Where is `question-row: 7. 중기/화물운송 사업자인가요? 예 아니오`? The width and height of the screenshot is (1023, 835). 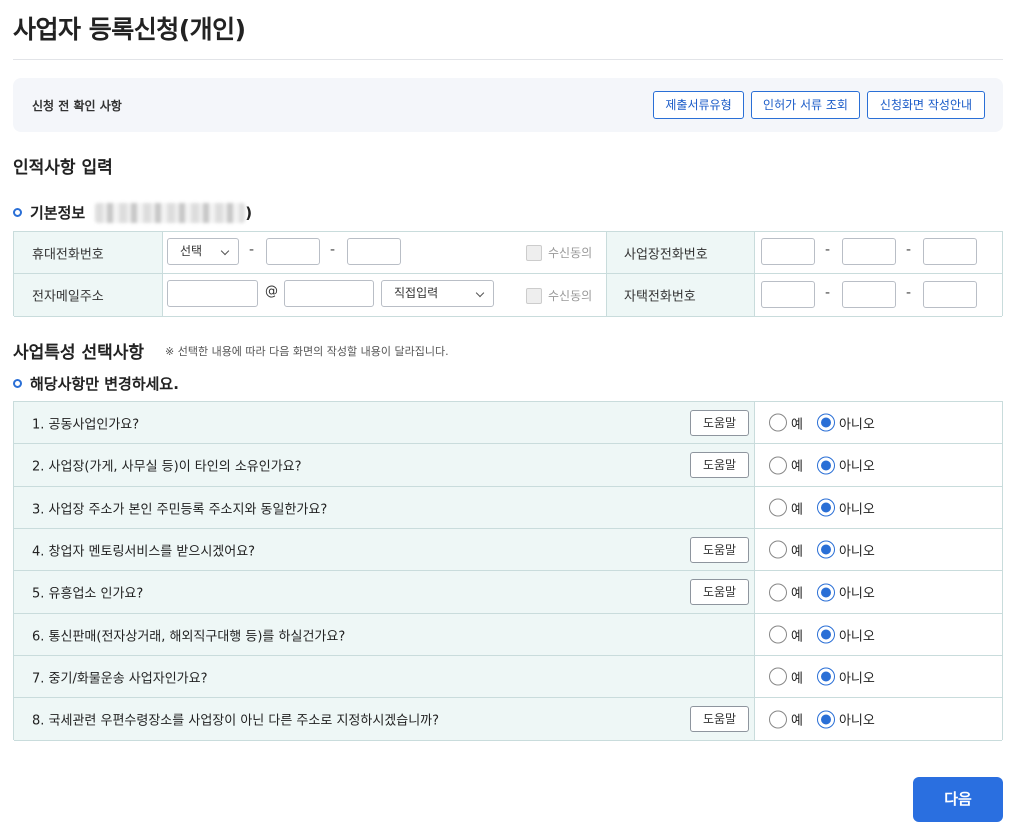 question-row: 7. 중기/화물운송 사업자인가요? 예 아니오 is located at coordinates (508, 677).